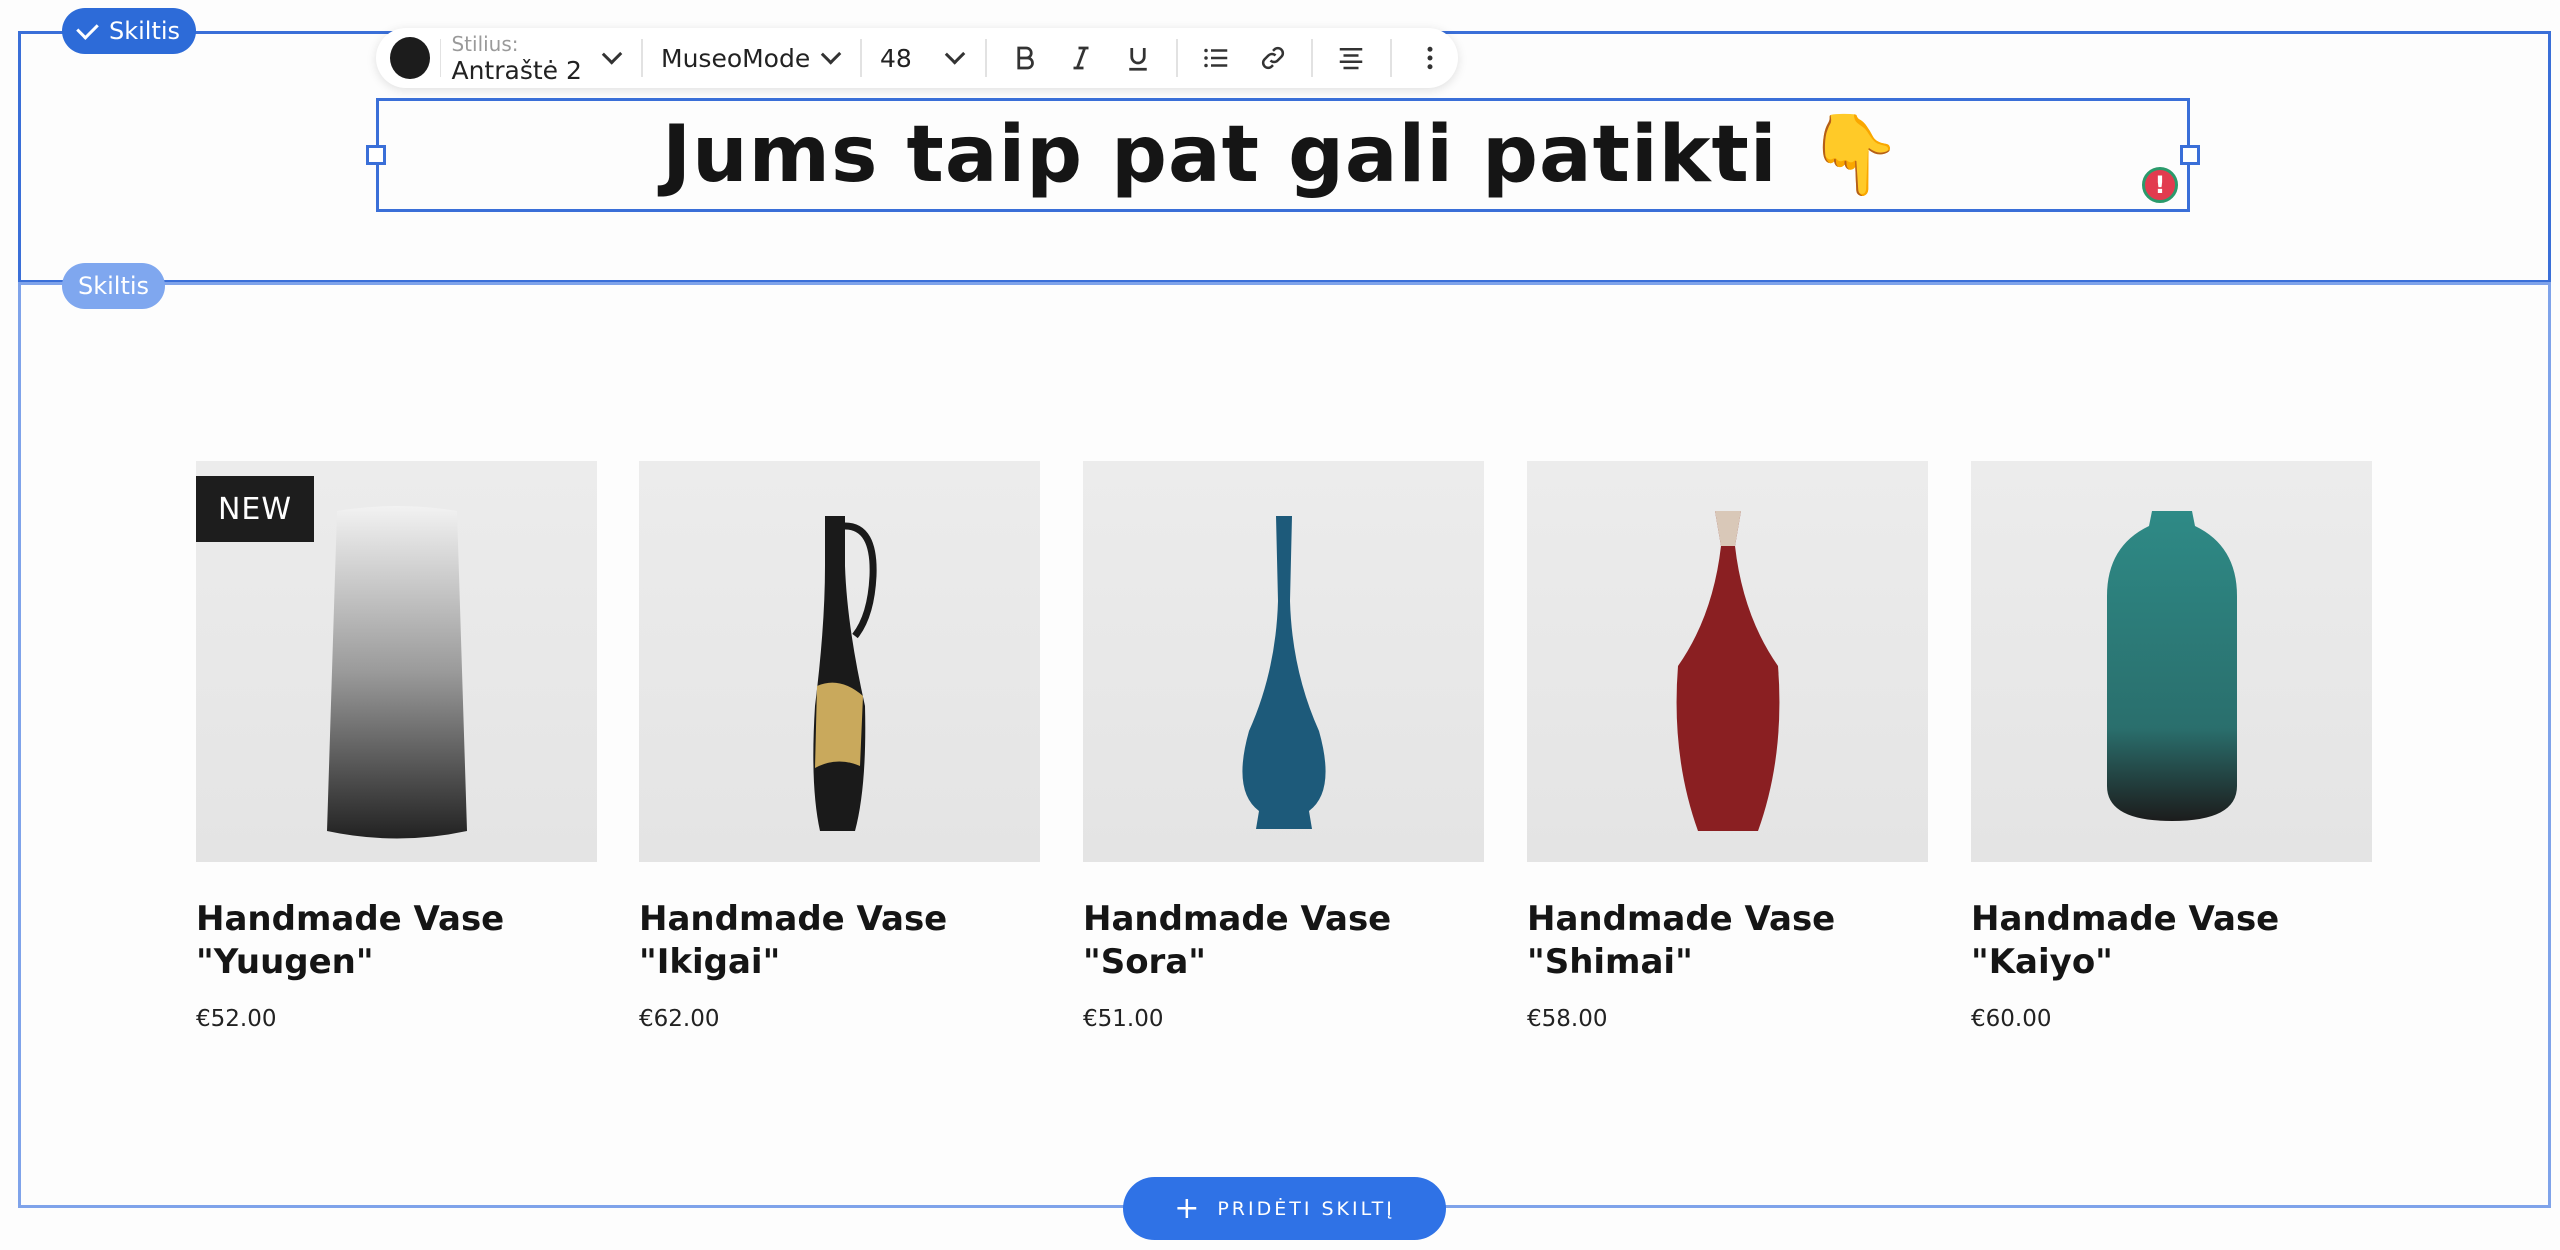 This screenshot has height=1250, width=2560. What do you see at coordinates (396, 941) in the screenshot?
I see `product-name: Handmade Vase "Yuugen"` at bounding box center [396, 941].